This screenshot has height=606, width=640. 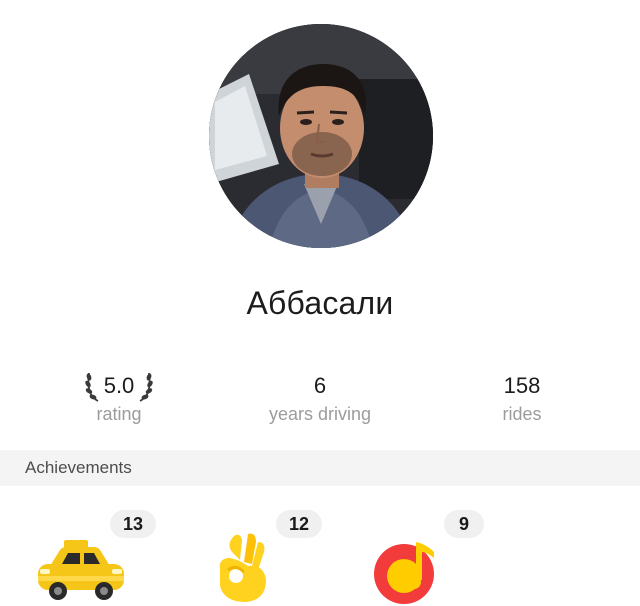 I want to click on achievement-count-taxi: 13, so click(x=133, y=524).